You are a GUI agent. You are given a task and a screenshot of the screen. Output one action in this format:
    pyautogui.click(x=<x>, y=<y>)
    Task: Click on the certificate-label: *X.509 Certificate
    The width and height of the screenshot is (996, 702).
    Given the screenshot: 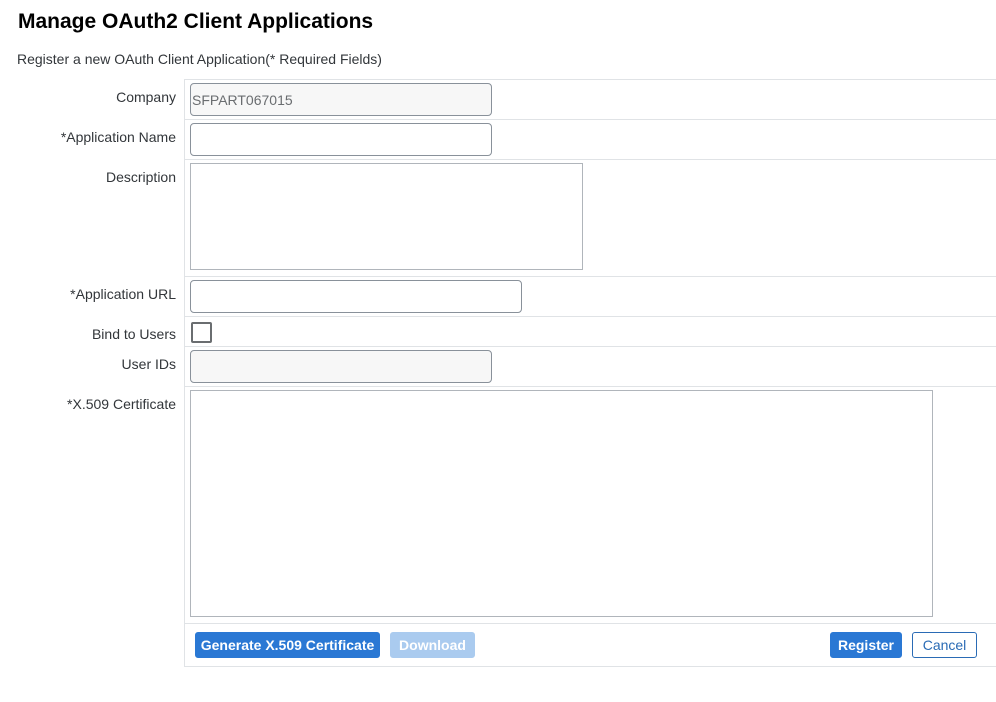 What is the action you would take?
    pyautogui.click(x=121, y=404)
    